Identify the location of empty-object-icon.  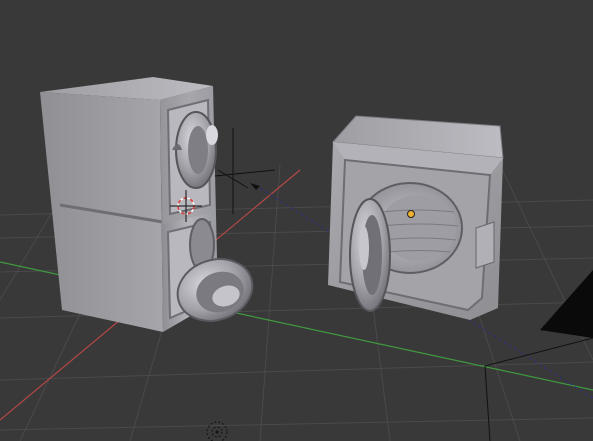
(217, 431).